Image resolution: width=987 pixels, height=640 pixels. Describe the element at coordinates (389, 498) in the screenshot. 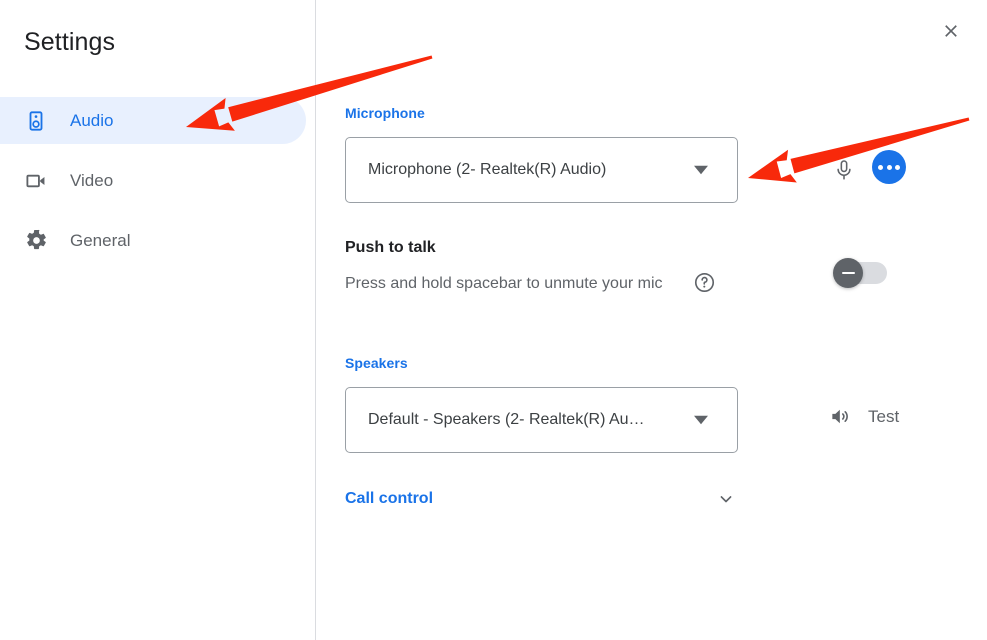

I see `call-control-label: Call control` at that location.